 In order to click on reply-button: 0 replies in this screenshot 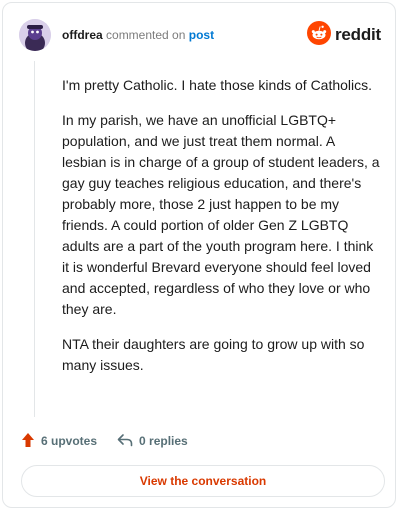, I will do `click(152, 441)`.